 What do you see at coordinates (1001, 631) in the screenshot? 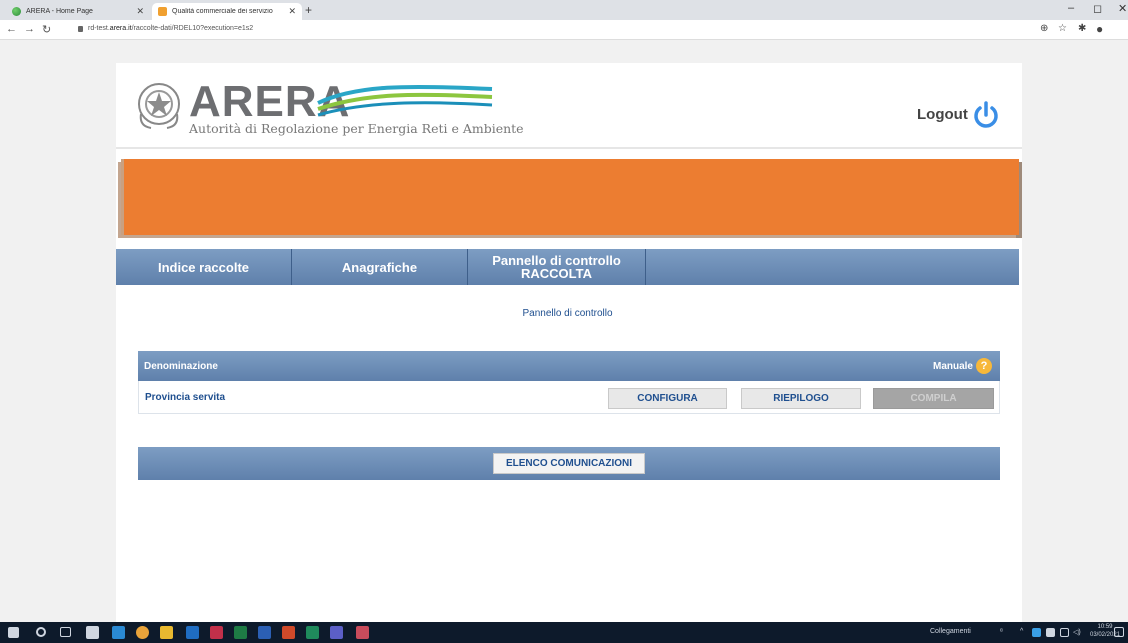
I see `people-icon: ᵅ` at bounding box center [1001, 631].